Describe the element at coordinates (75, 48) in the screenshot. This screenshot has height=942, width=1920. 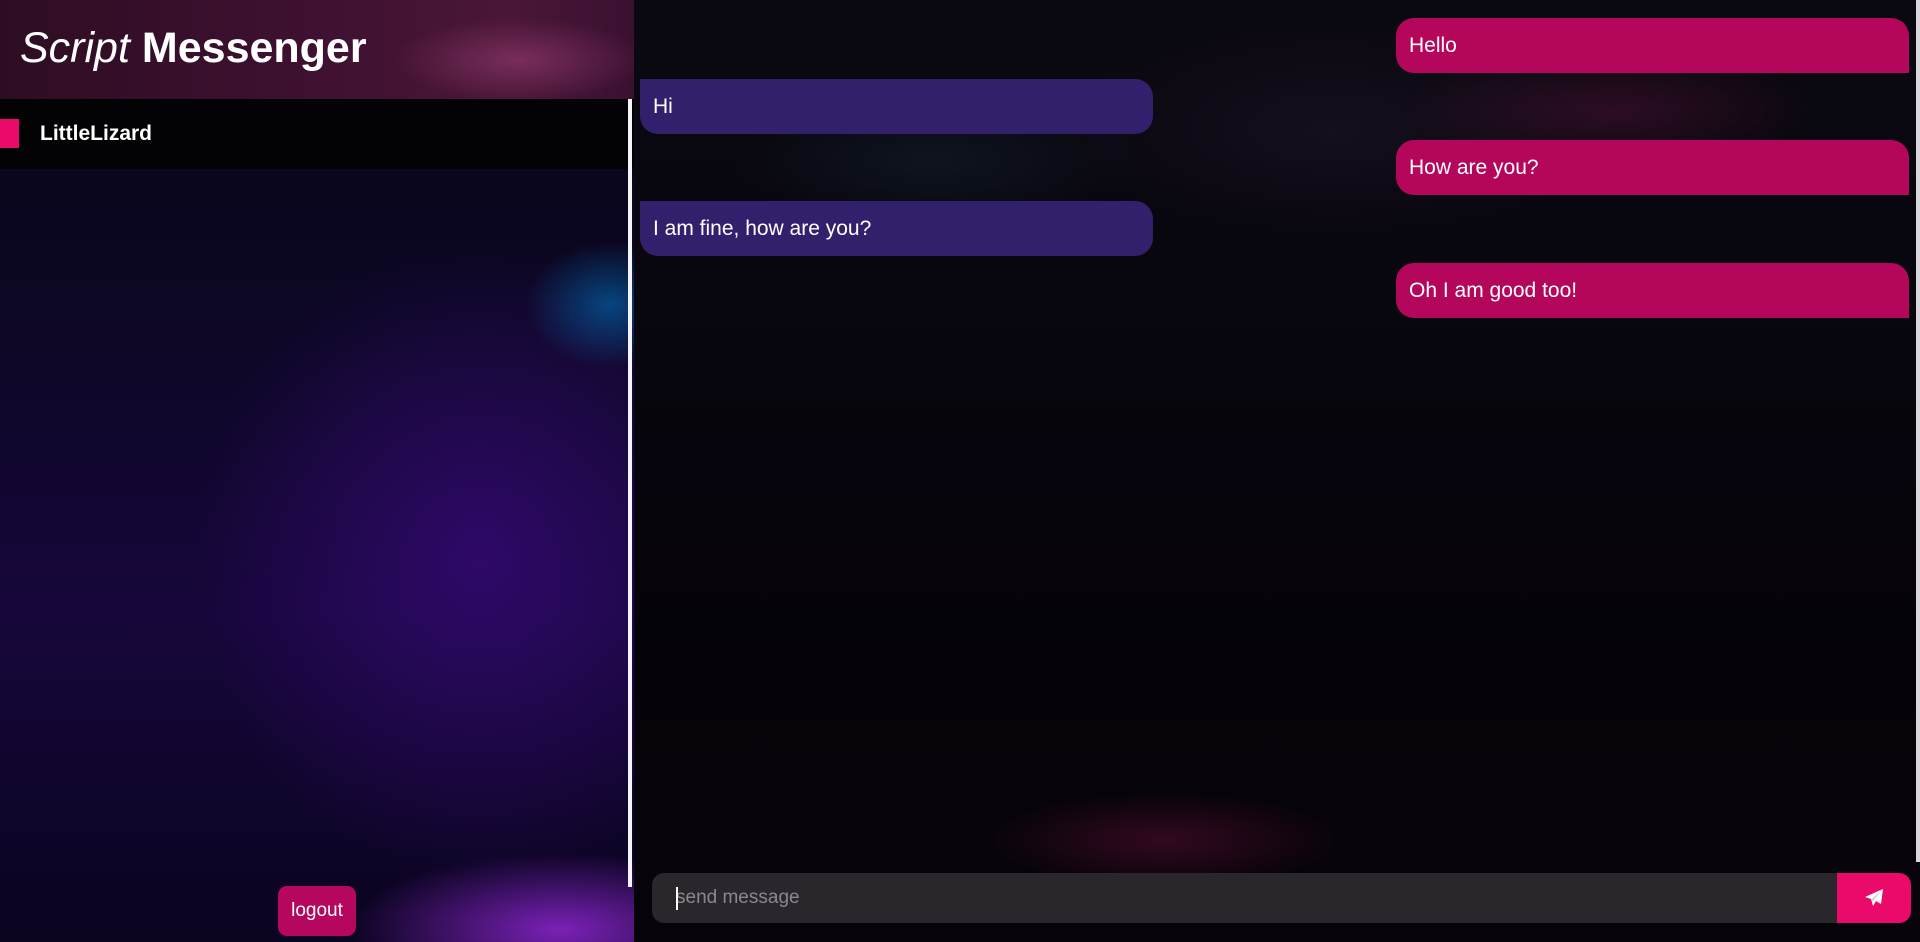
I see `app-title-script: Script` at that location.